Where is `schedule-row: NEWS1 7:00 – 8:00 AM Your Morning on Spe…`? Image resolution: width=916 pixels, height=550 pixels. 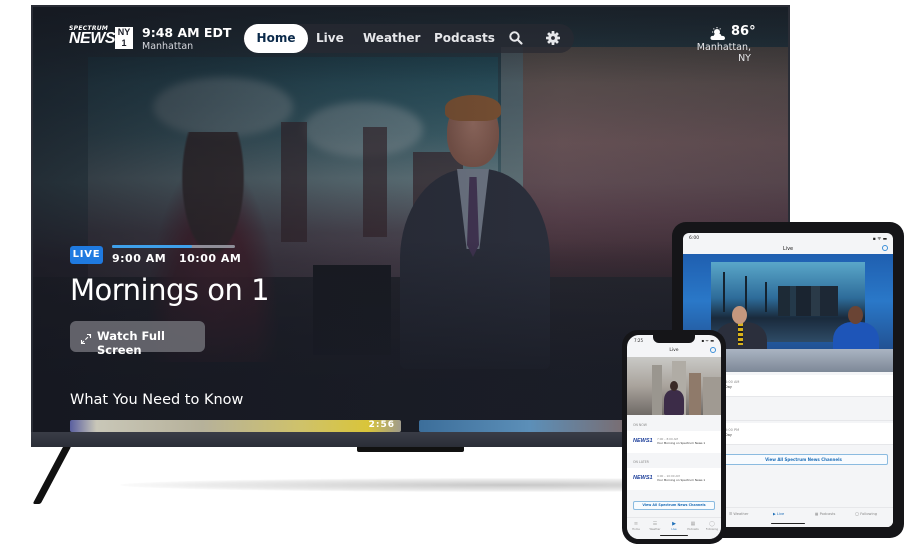
schedule-row: NEWS1 7:00 – 8:00 AM Your Morning on Spe… is located at coordinates (674, 442).